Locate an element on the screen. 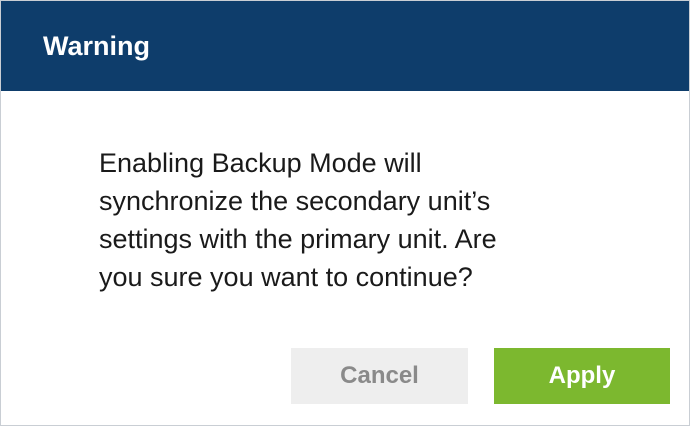 This screenshot has width=690, height=426. message-line: synchronize the secondary unit’s is located at coordinates (295, 201).